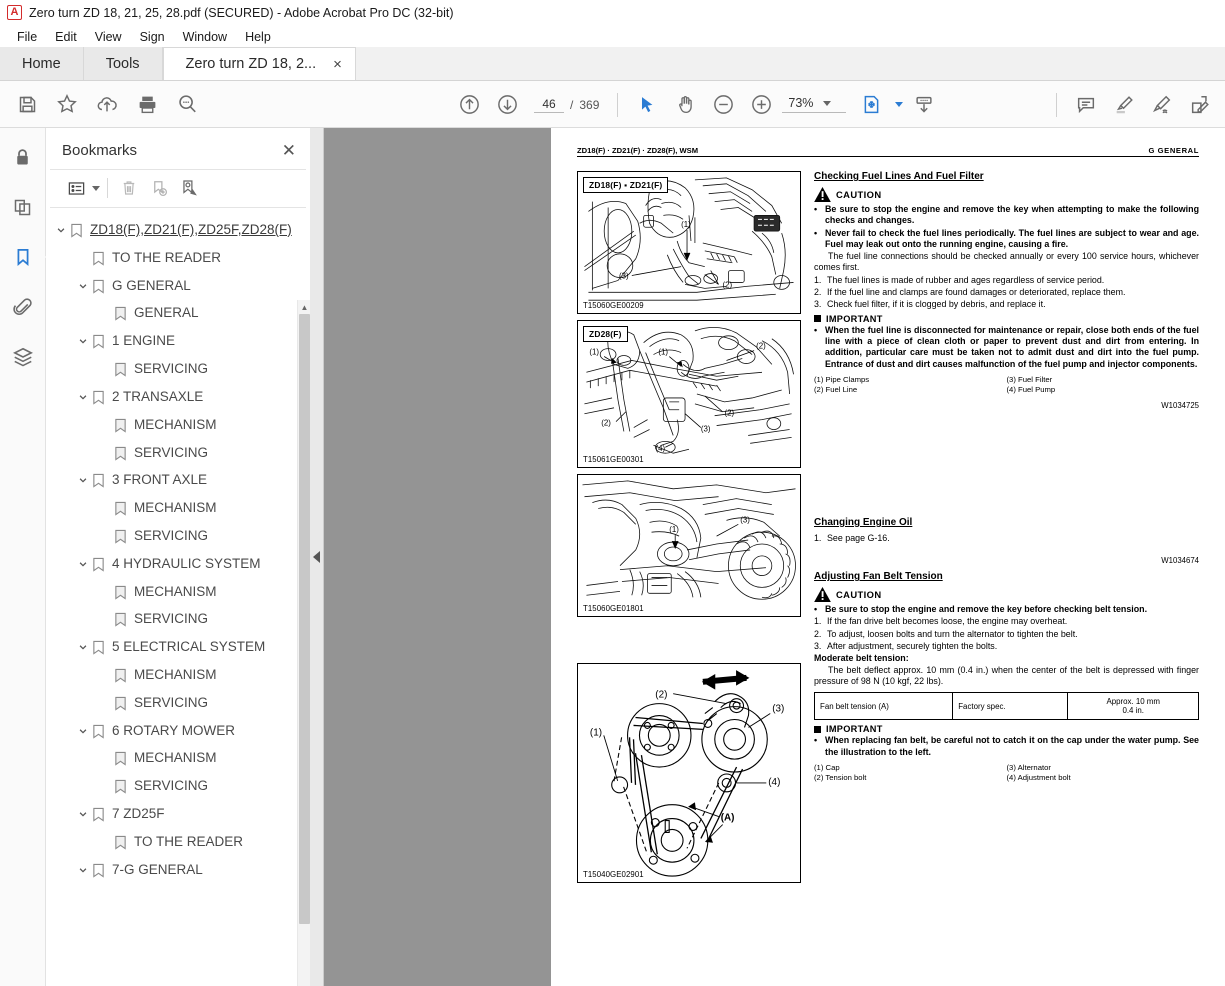 This screenshot has width=1225, height=986. What do you see at coordinates (107, 104) in the screenshot?
I see `cloud-upload-icon` at bounding box center [107, 104].